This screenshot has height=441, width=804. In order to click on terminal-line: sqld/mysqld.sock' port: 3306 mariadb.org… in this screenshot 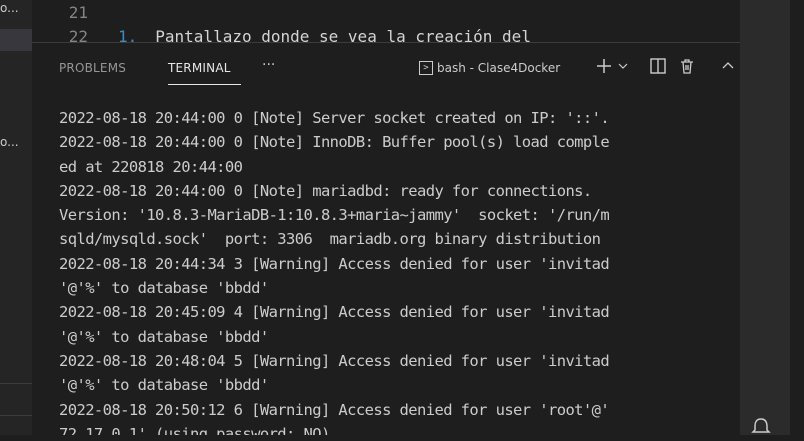, I will do `click(330, 239)`.